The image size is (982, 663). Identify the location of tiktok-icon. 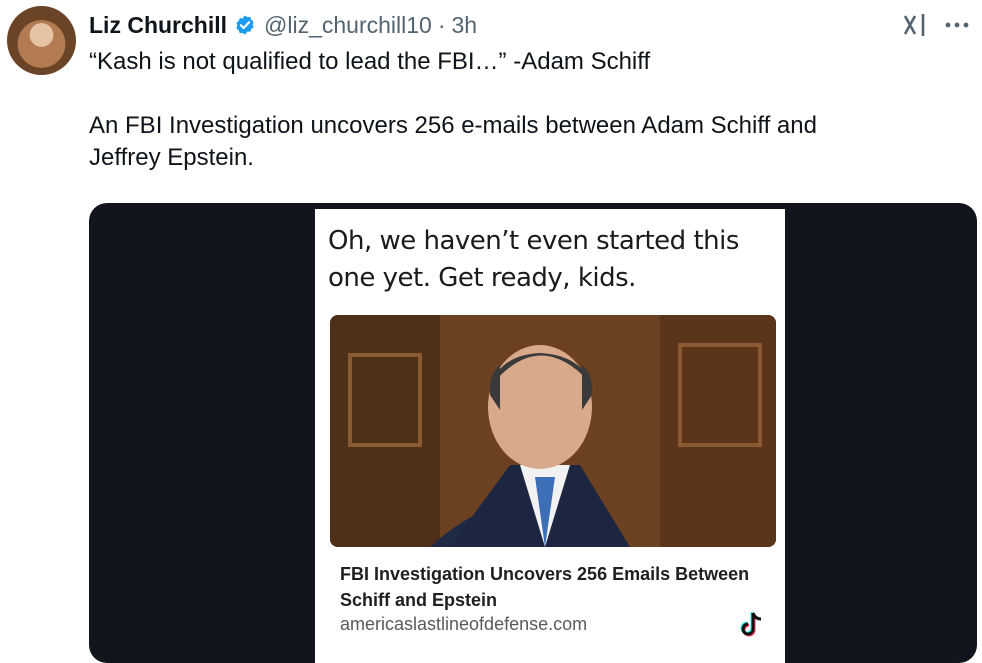
(751, 624).